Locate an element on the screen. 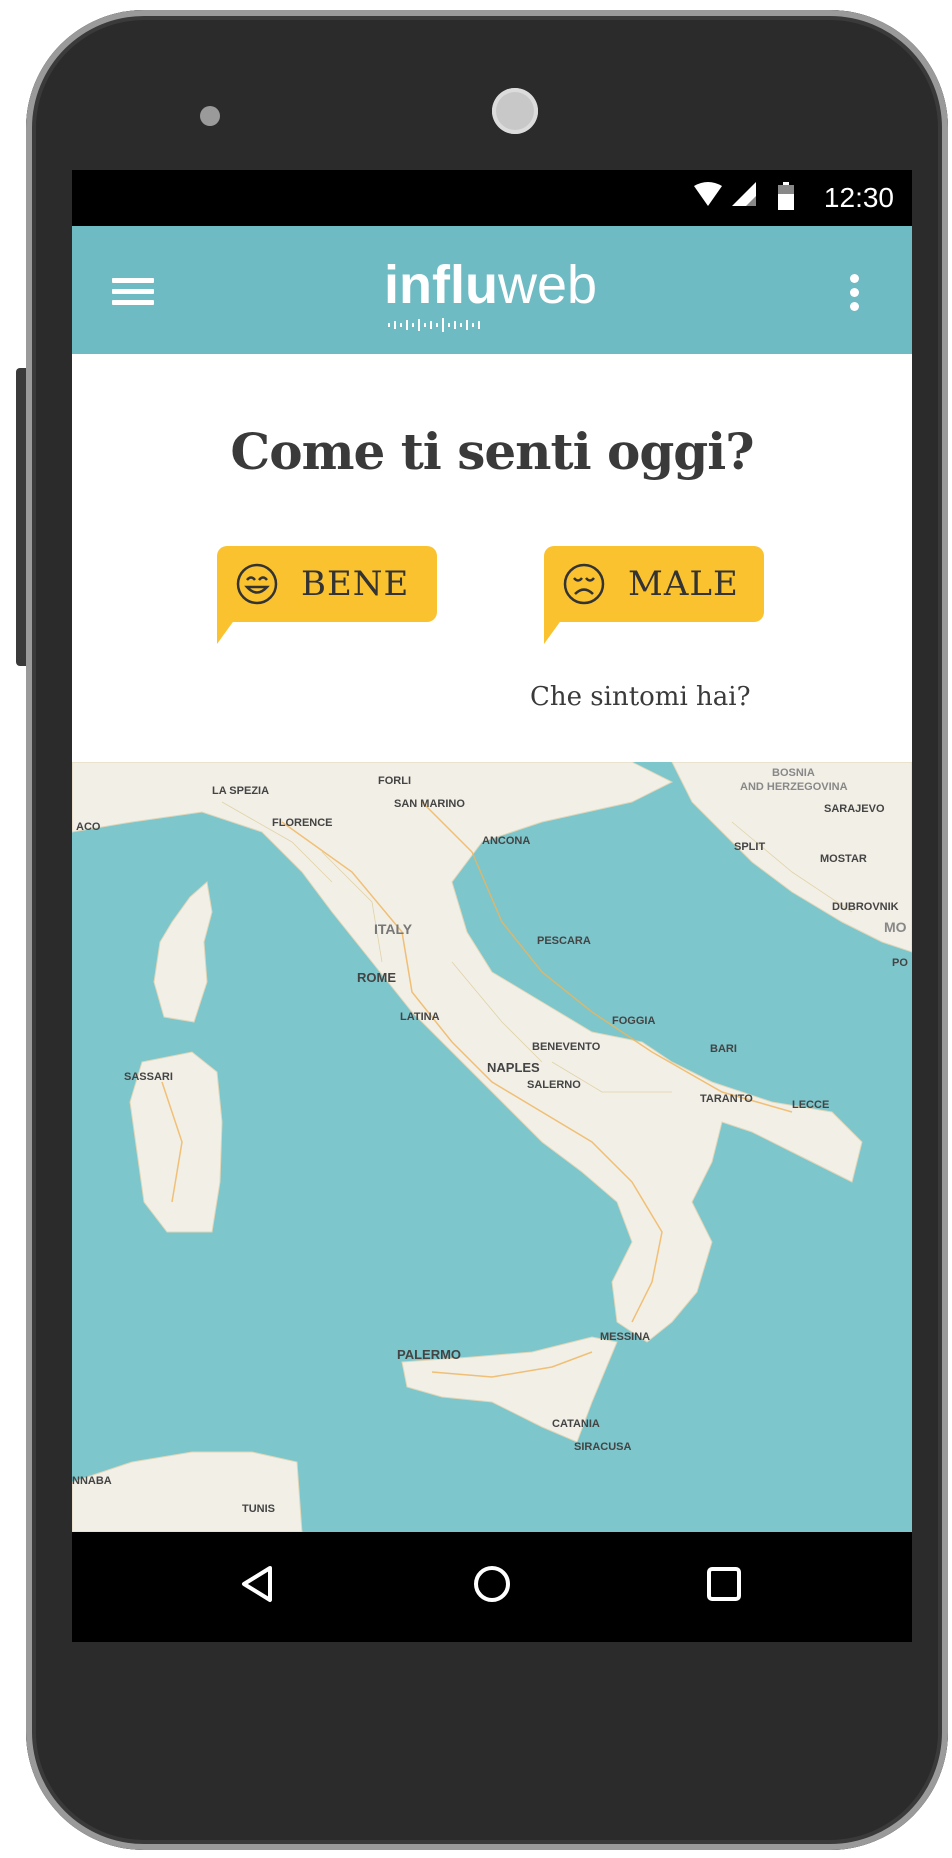  phone-sensor-dot is located at coordinates (210, 116).